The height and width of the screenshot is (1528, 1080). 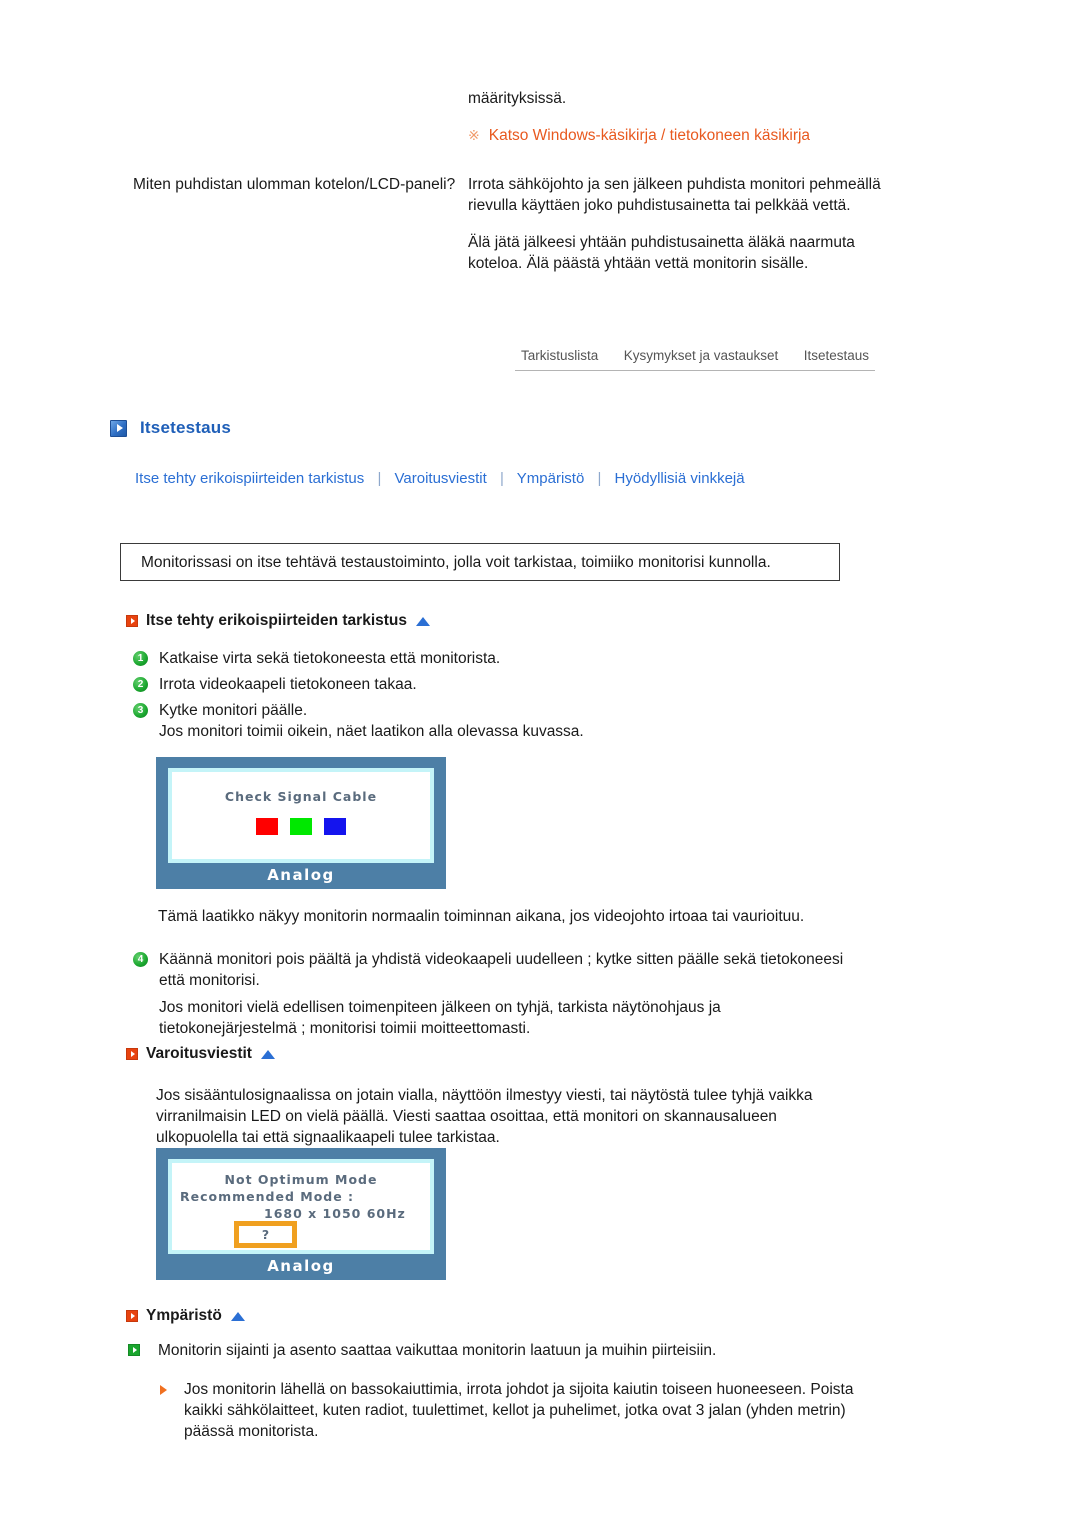 I want to click on page-title: Itsetestaus, so click(x=170, y=428).